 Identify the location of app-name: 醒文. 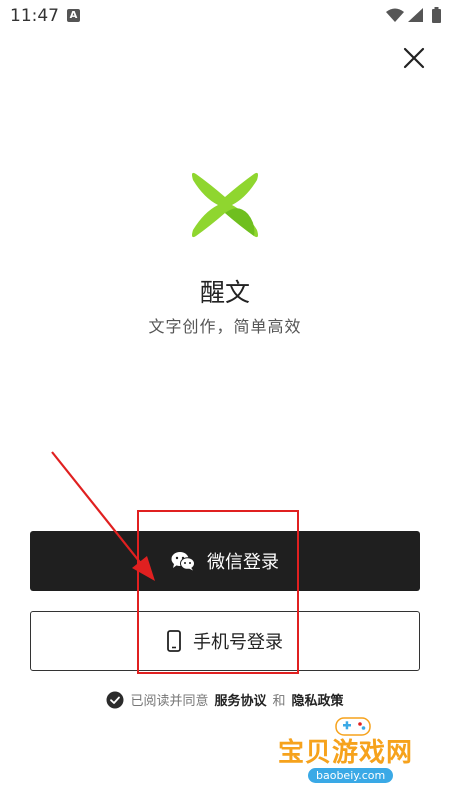
(224, 292).